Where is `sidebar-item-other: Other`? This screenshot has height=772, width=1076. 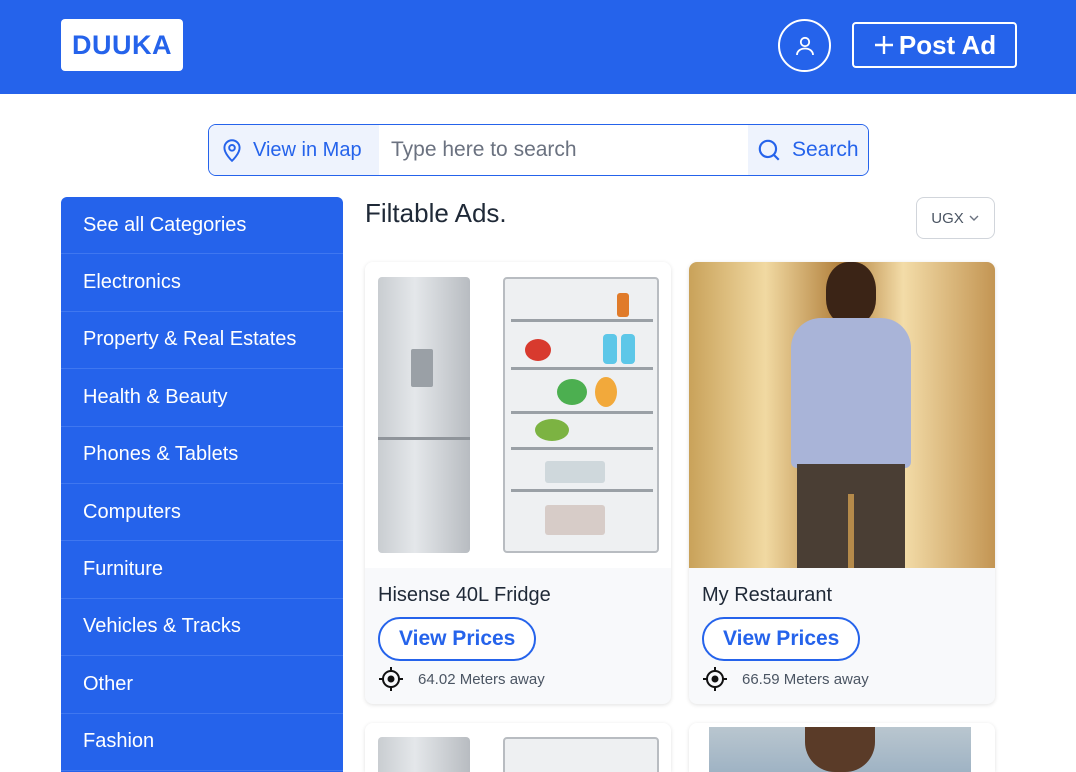 sidebar-item-other: Other is located at coordinates (202, 685).